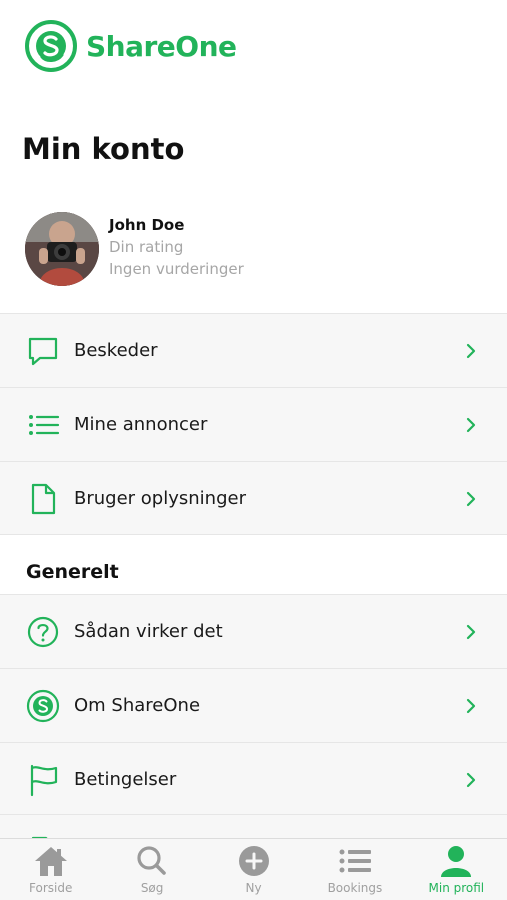  Describe the element at coordinates (43, 632) in the screenshot. I see `question-circle-icon` at that location.